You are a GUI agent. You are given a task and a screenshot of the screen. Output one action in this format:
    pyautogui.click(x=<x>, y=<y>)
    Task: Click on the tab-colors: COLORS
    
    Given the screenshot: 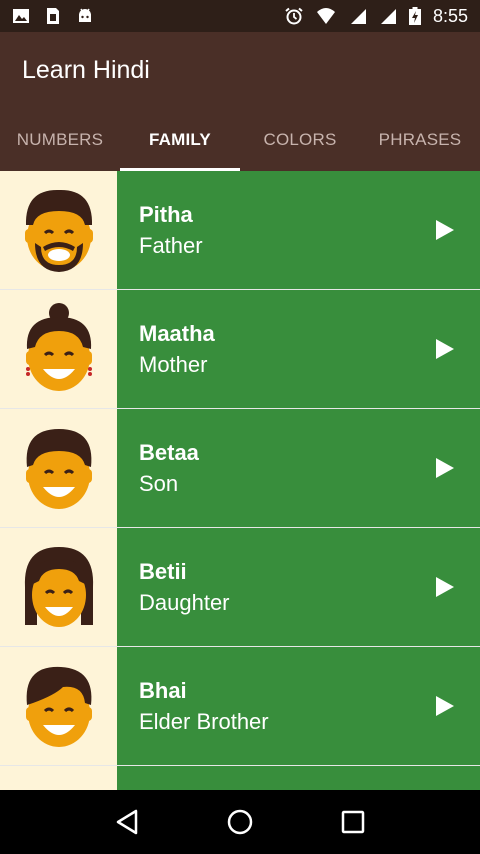 What is the action you would take?
    pyautogui.click(x=300, y=139)
    